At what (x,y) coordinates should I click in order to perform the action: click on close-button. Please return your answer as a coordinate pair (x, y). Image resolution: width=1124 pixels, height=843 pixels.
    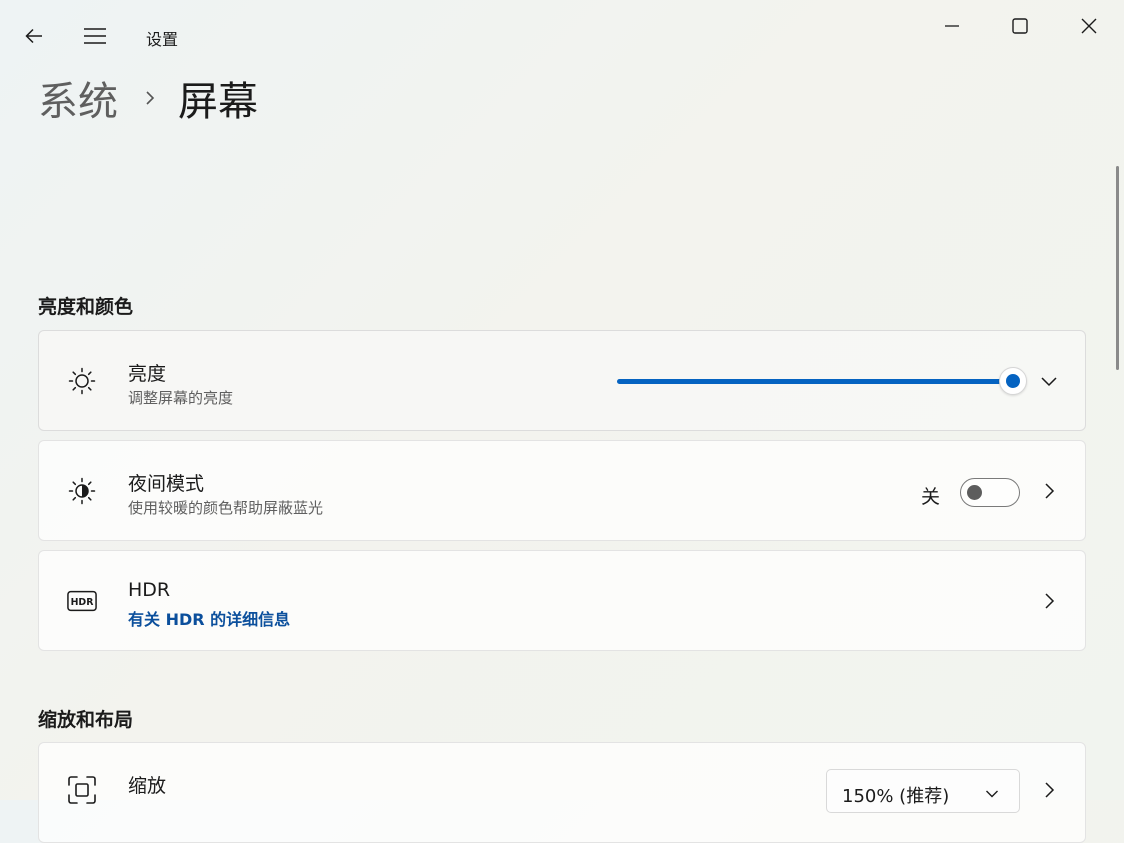
    Looking at the image, I should click on (1089, 26).